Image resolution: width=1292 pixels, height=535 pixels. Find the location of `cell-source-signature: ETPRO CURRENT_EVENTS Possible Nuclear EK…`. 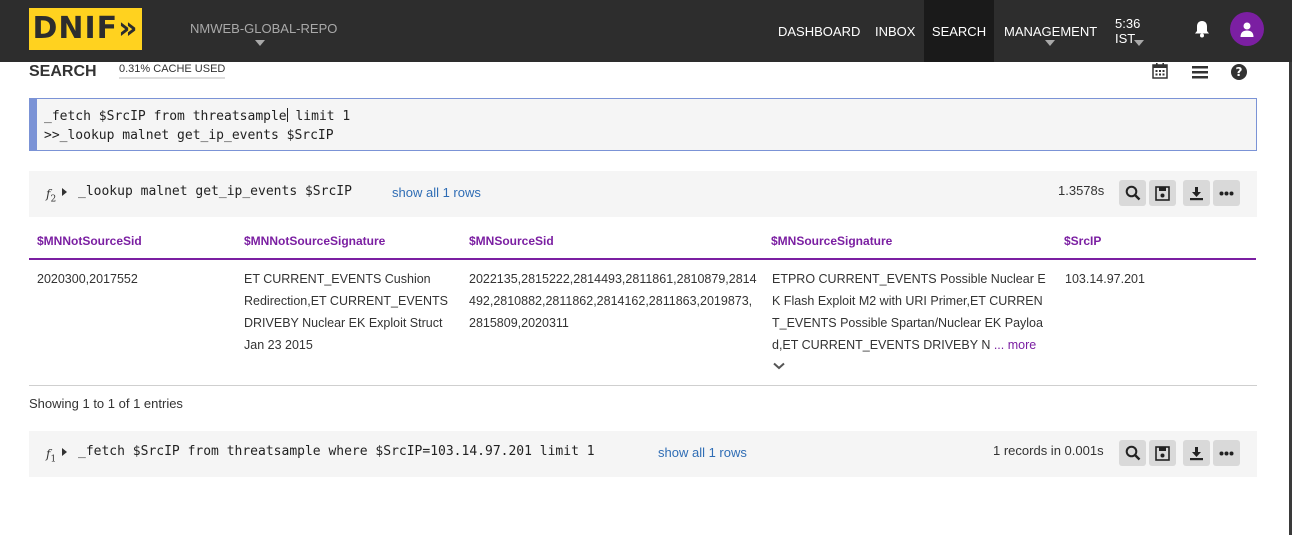

cell-source-signature: ETPRO CURRENT_EVENTS Possible Nuclear EK… is located at coordinates (910, 312).